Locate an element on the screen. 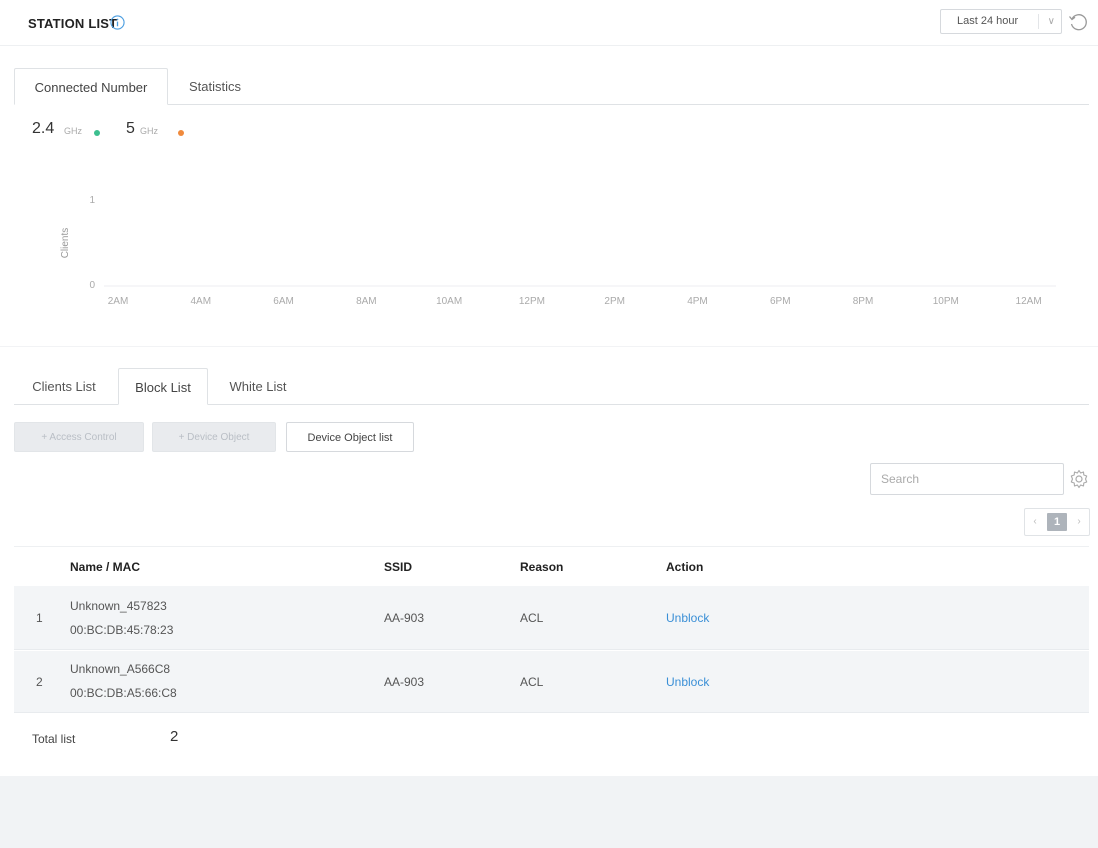  tab-connected-number: Connected Number is located at coordinates (91, 86).